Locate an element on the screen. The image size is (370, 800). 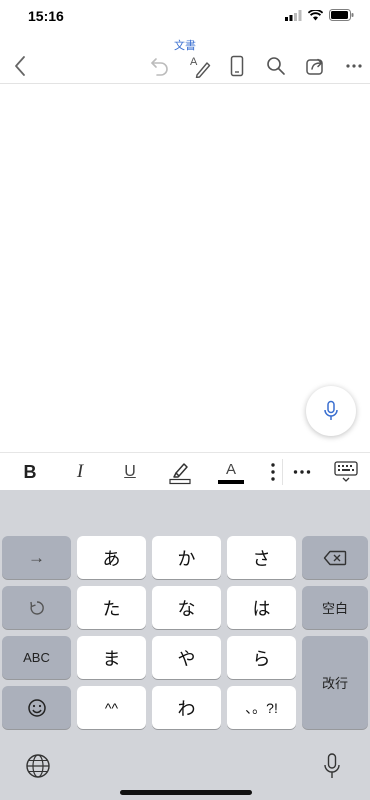
emoji-icon is located at coordinates (36, 707).